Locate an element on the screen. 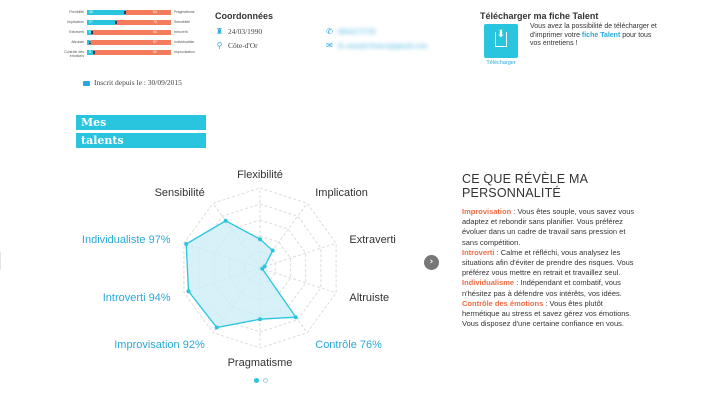 This screenshot has height=400, width=715. mail-icon: ✉ is located at coordinates (329, 45).